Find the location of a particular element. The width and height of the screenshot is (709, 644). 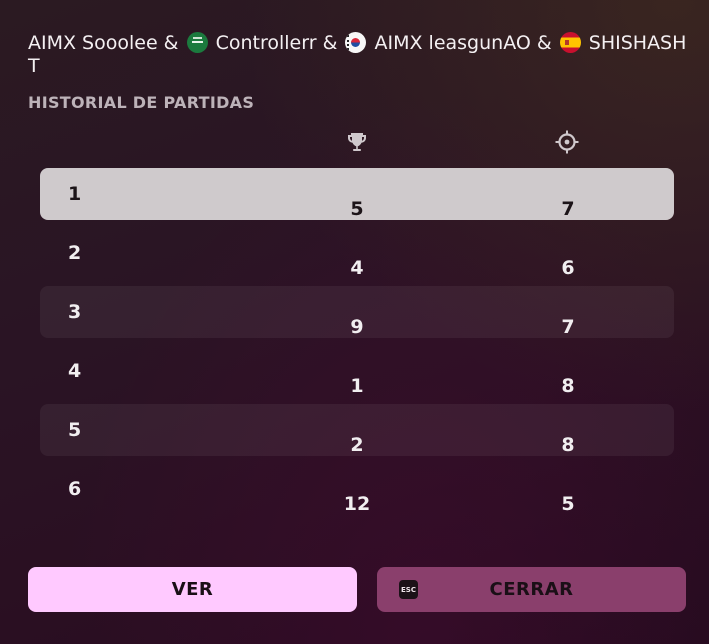

round-number: 2 is located at coordinates (75, 253).